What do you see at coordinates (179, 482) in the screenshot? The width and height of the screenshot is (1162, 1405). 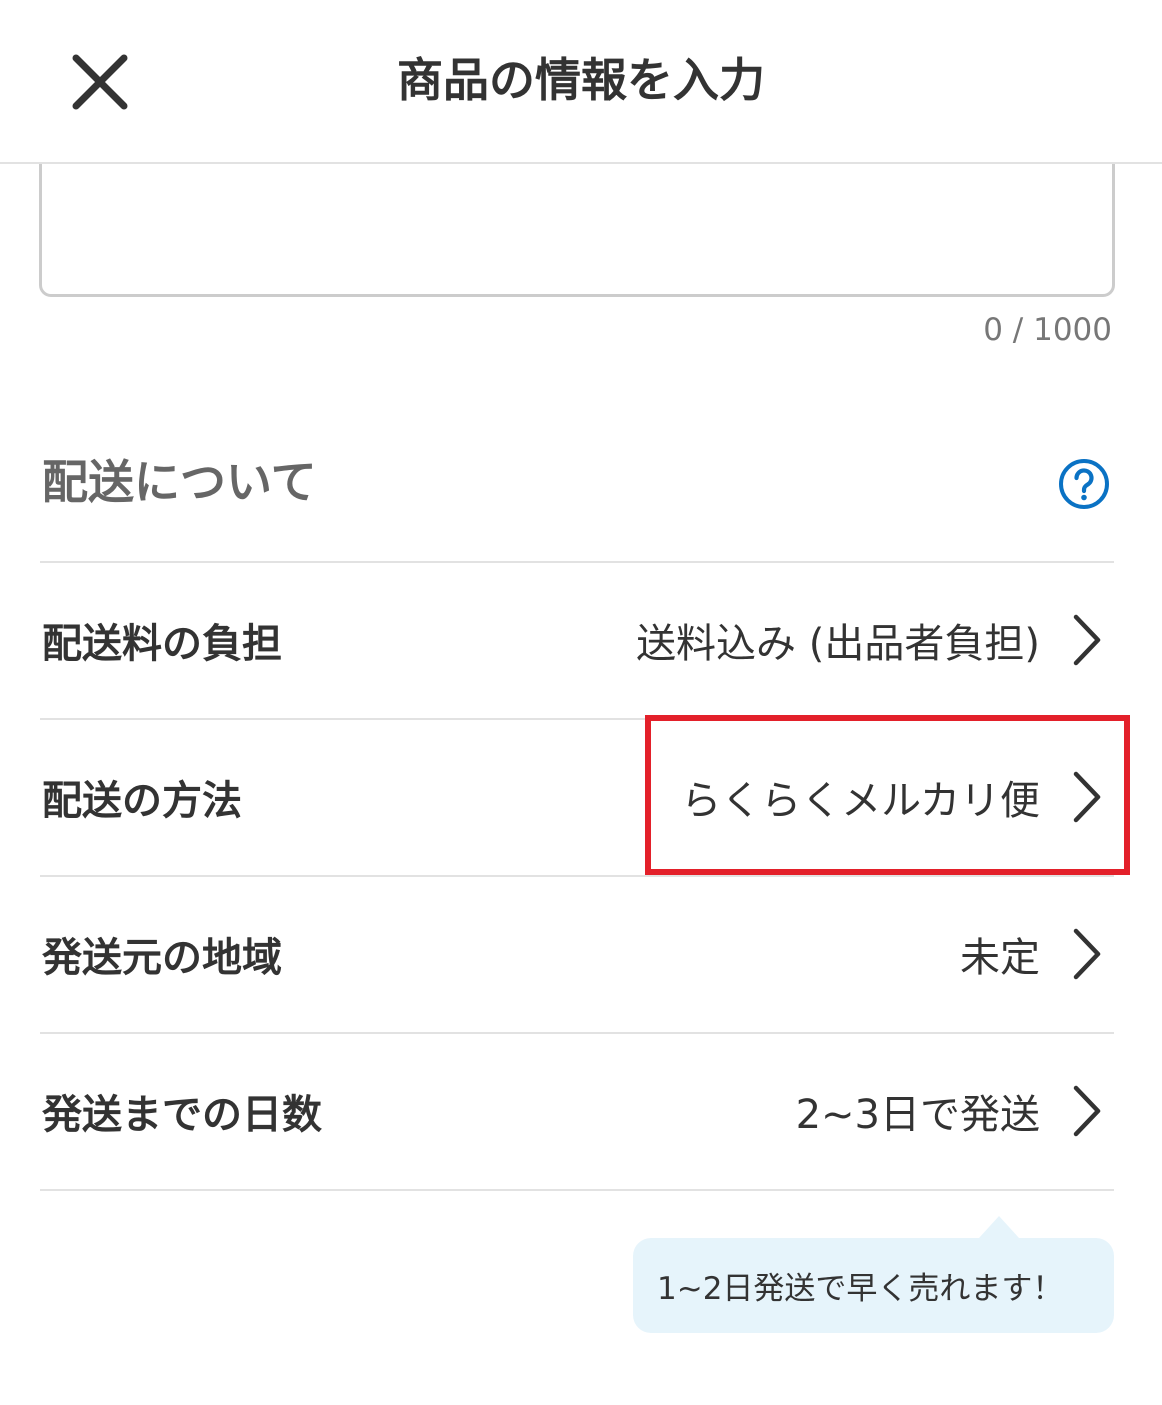 I see `shipping-section-title: 配送について` at bounding box center [179, 482].